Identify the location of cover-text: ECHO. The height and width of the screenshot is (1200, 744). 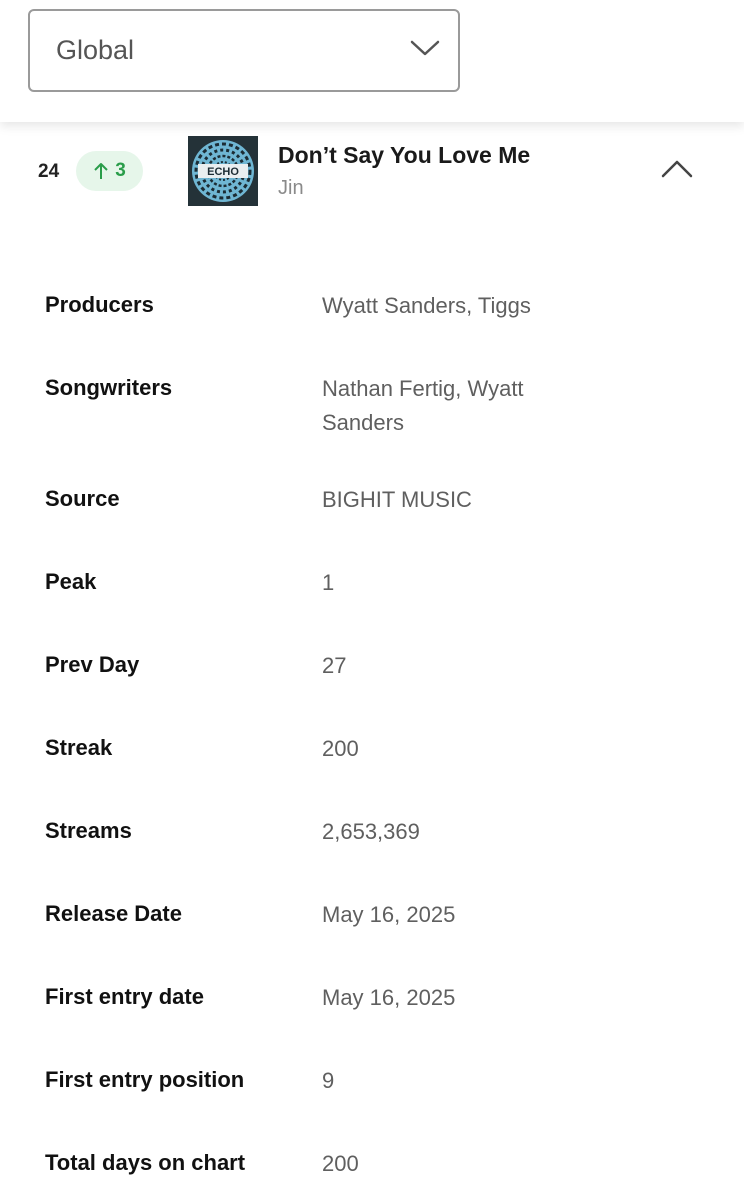
(223, 172).